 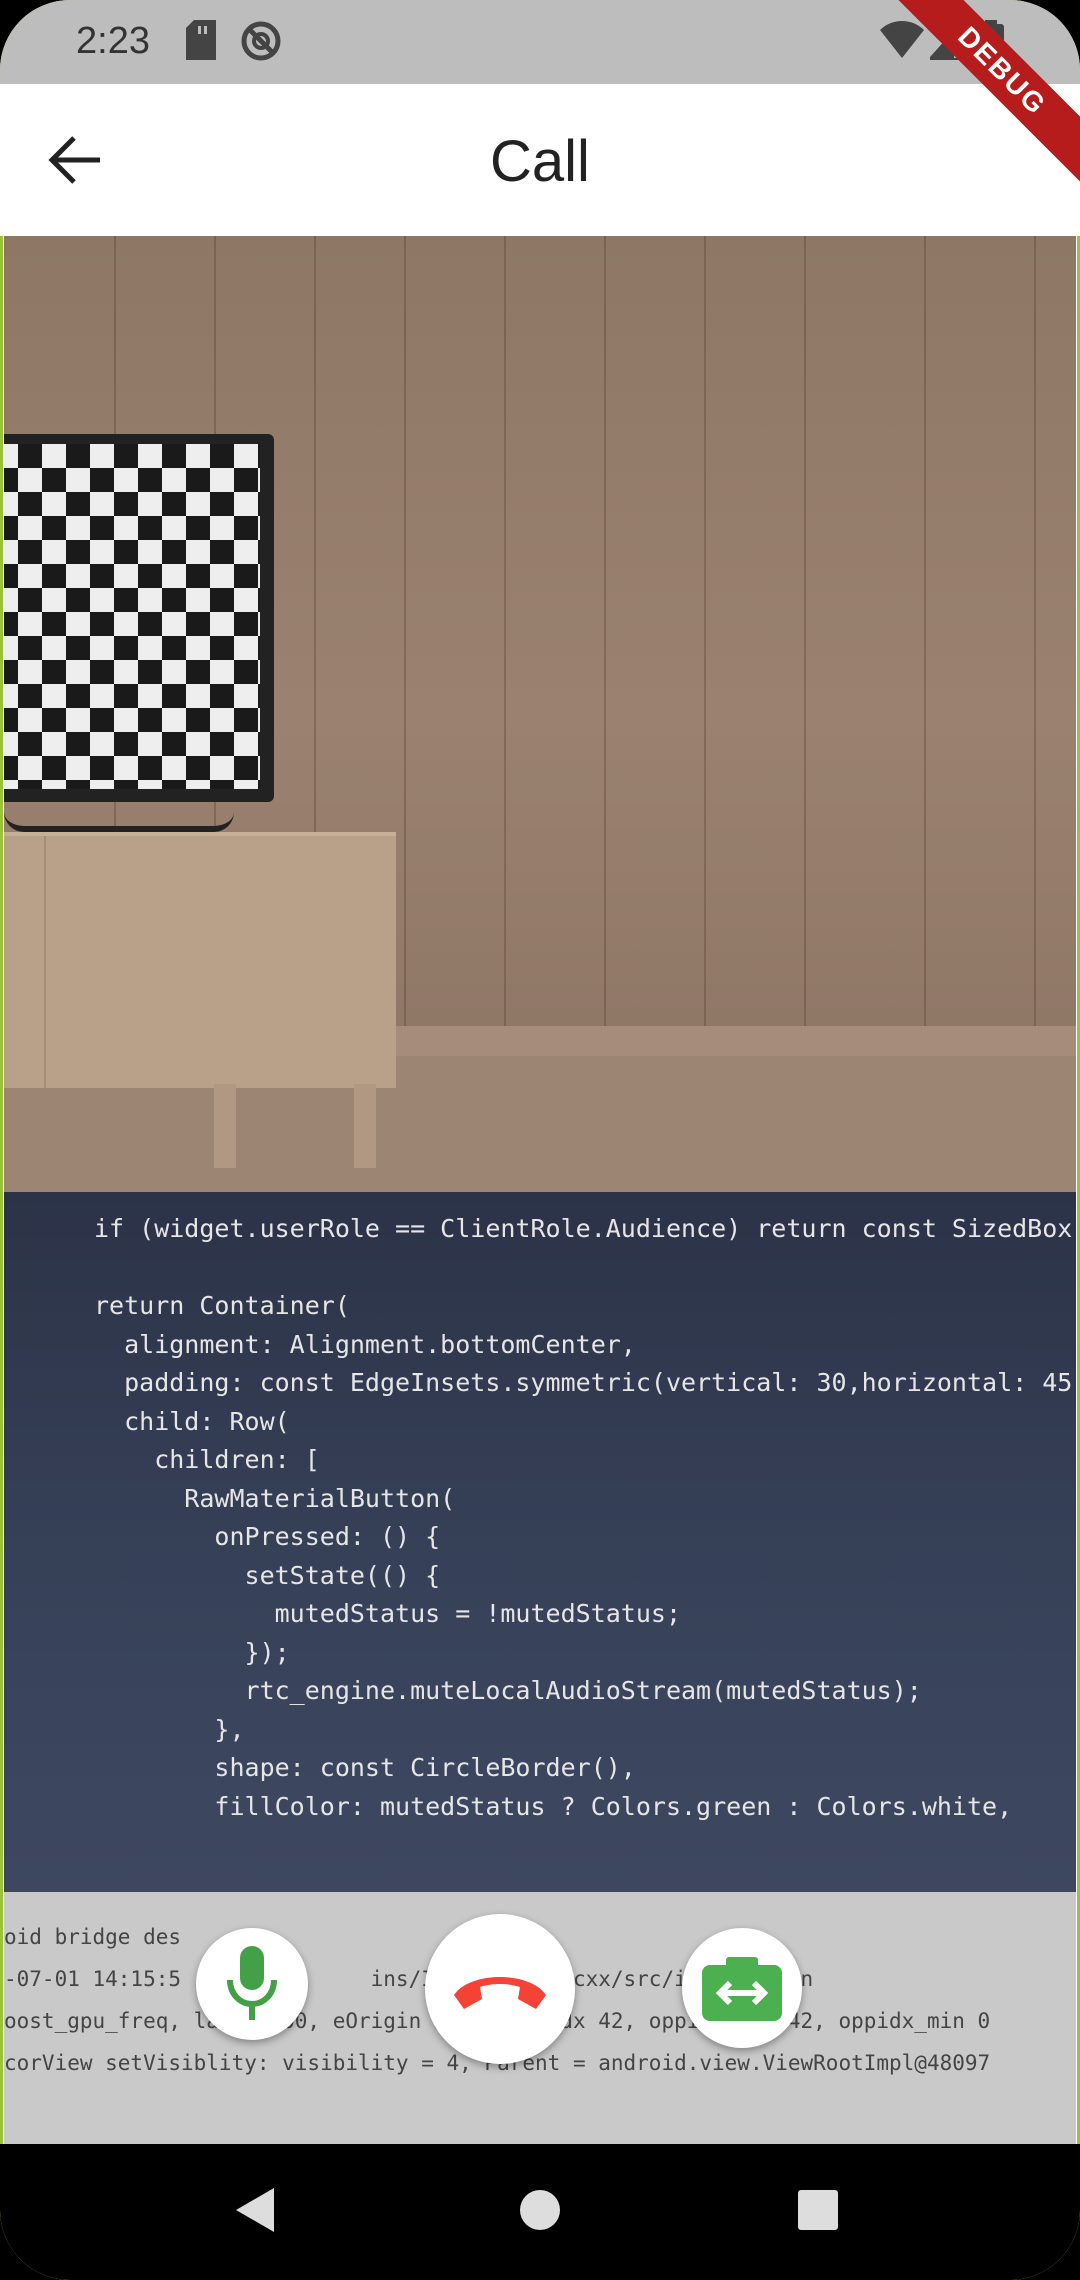 I want to click on navigation-bar, so click(x=540, y=2212).